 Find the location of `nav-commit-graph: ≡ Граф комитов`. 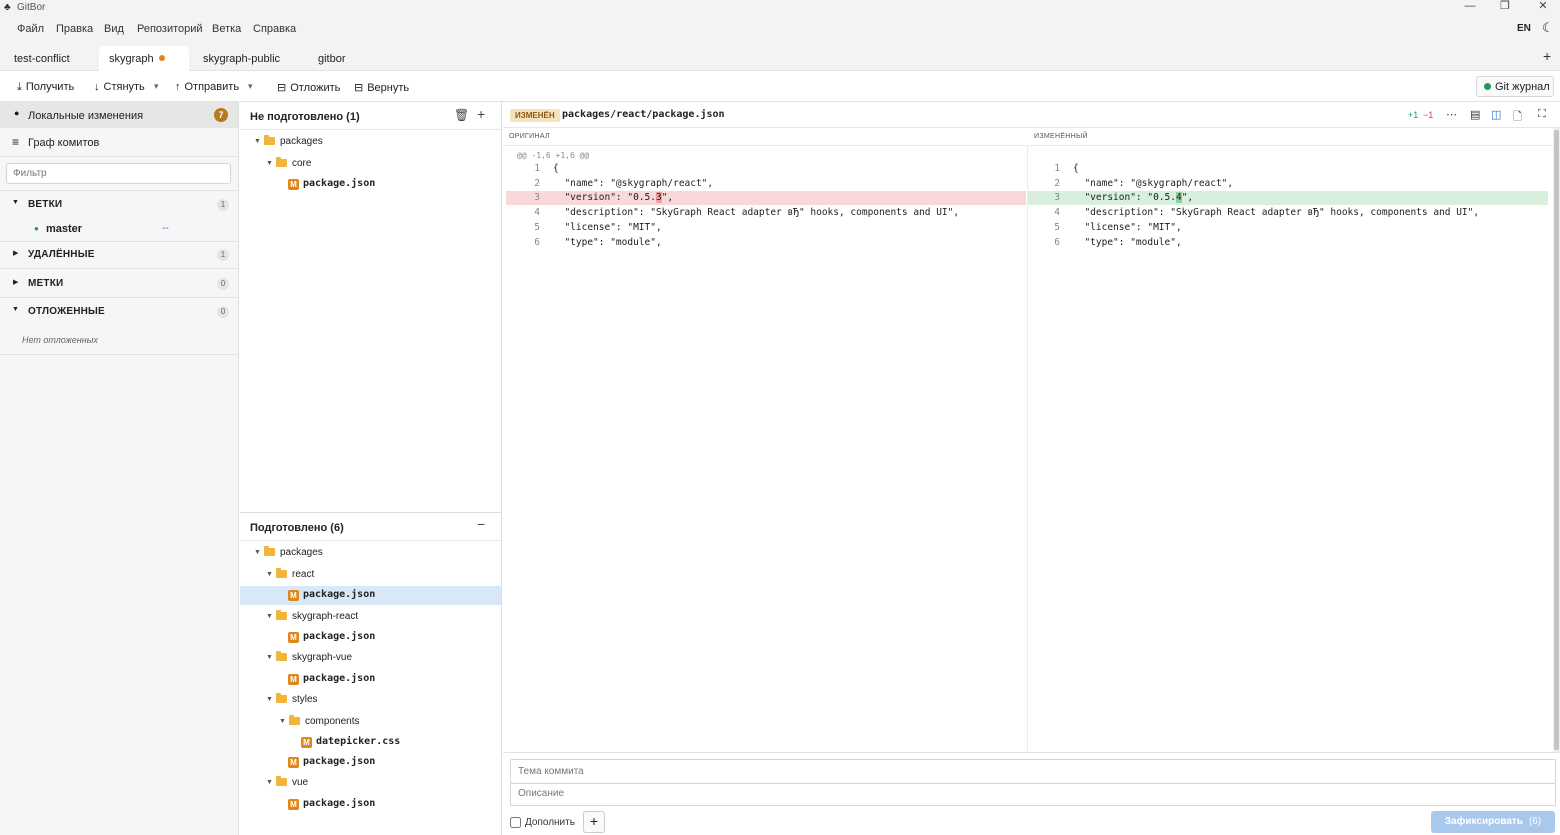

nav-commit-graph: ≡ Граф комитов is located at coordinates (119, 142).